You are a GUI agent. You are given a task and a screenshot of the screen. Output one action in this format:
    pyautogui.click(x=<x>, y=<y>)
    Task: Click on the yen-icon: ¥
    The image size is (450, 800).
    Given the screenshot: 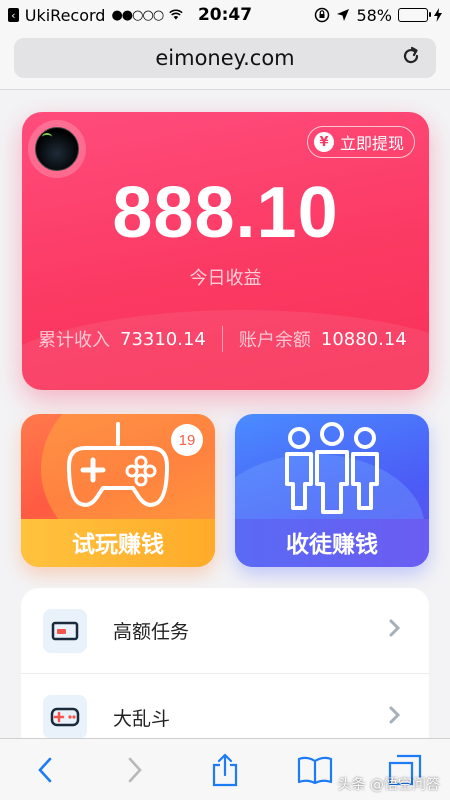 What is the action you would take?
    pyautogui.click(x=323, y=142)
    